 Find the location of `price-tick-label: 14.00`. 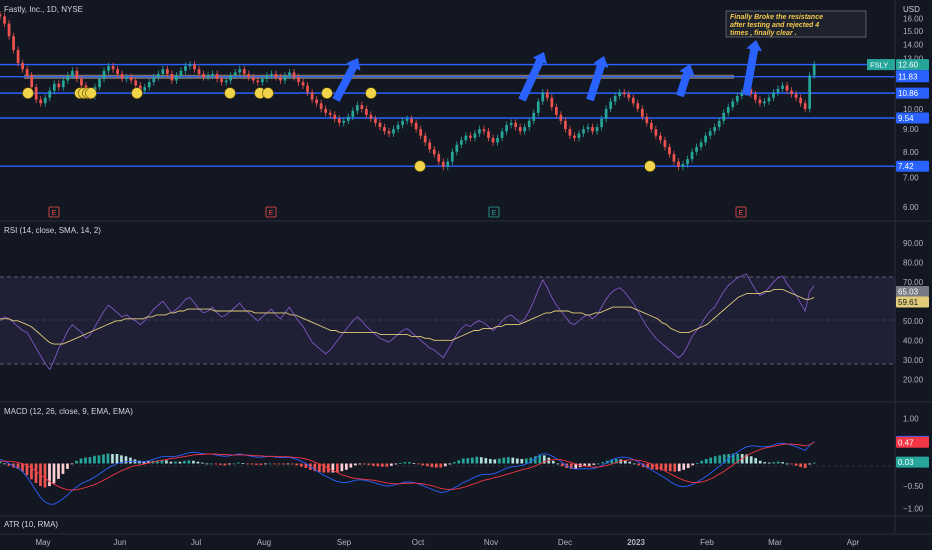

price-tick-label: 14.00 is located at coordinates (913, 44).